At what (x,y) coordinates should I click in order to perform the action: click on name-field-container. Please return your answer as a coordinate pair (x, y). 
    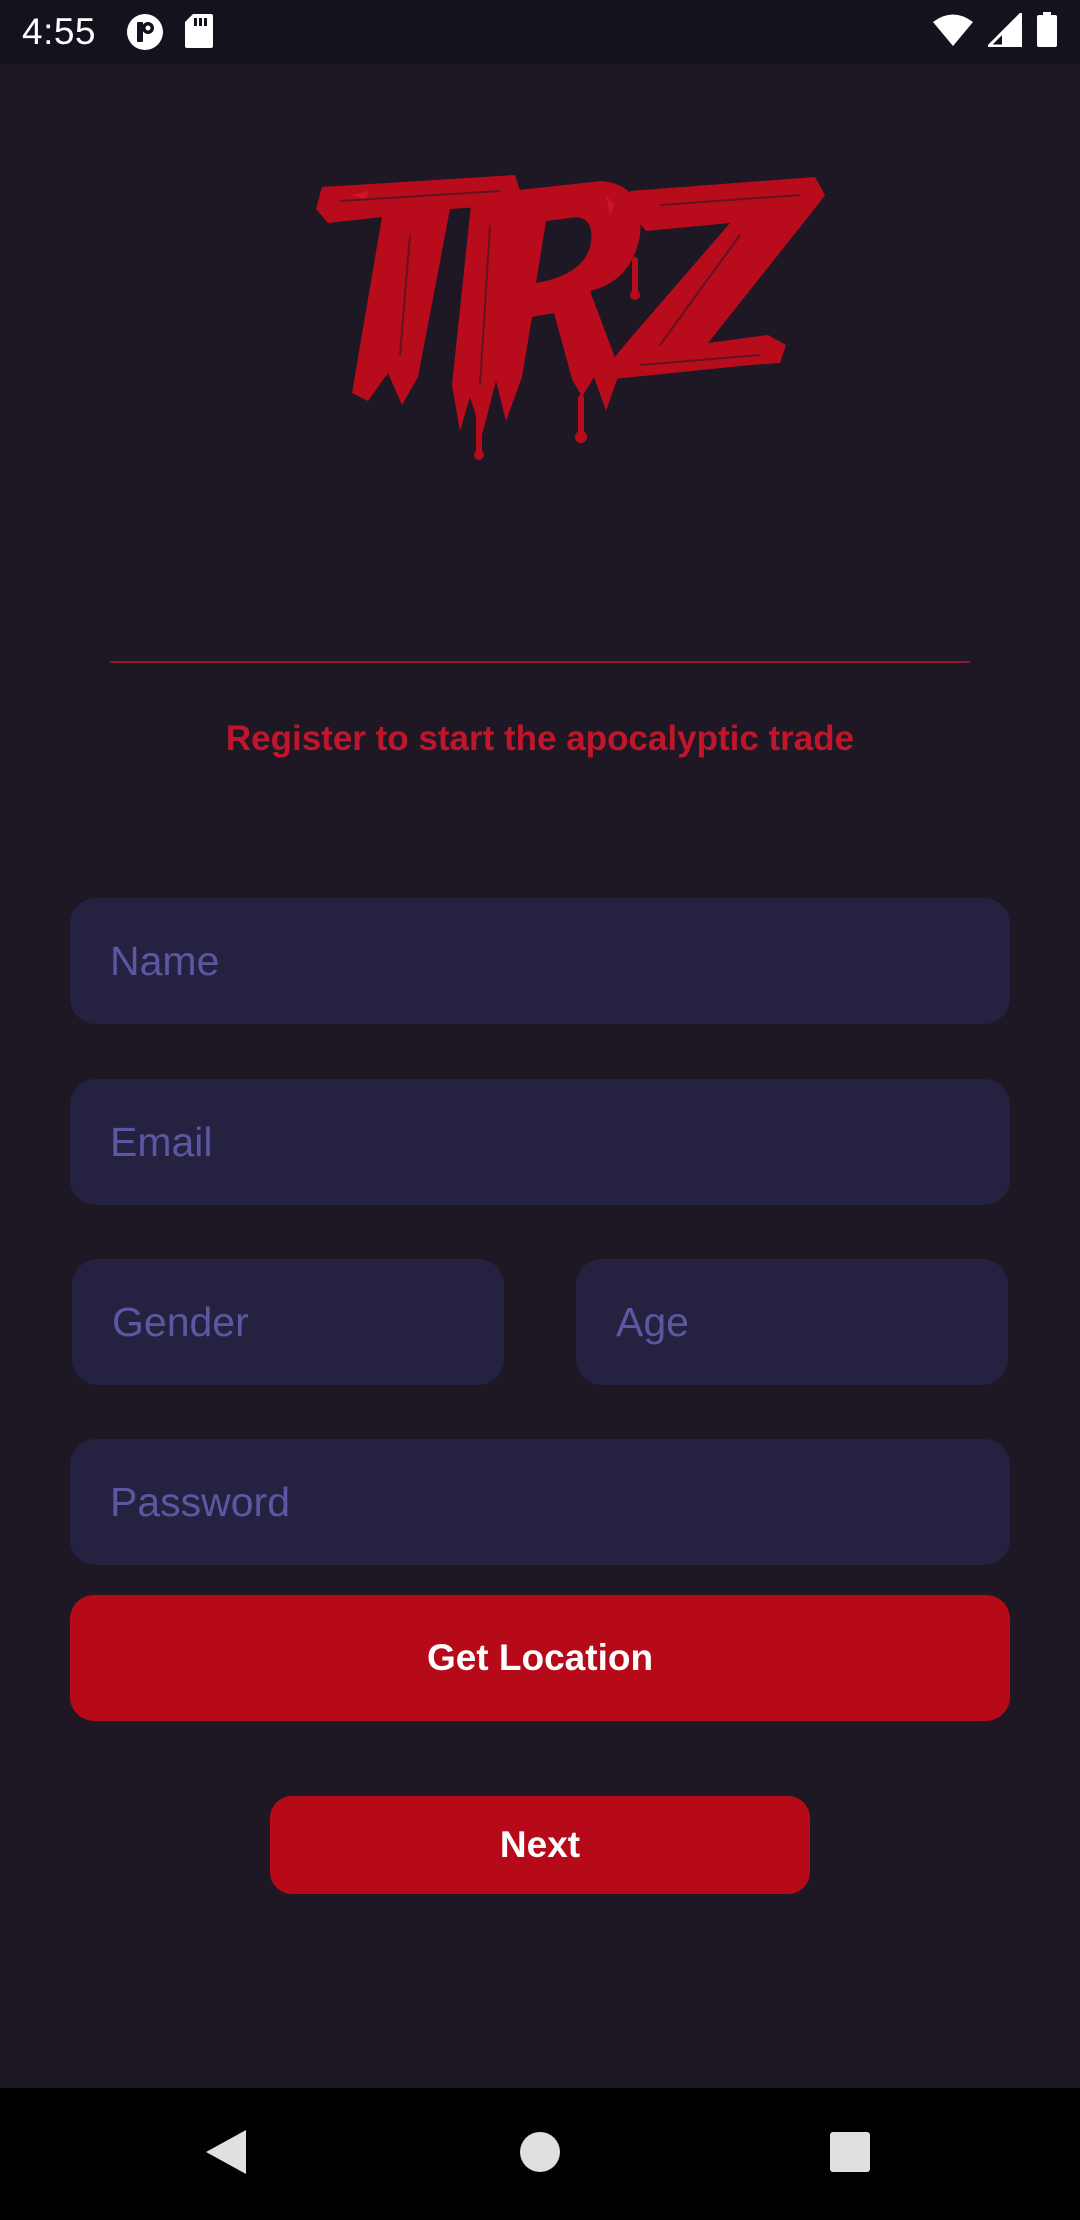
    Looking at the image, I should click on (540, 961).